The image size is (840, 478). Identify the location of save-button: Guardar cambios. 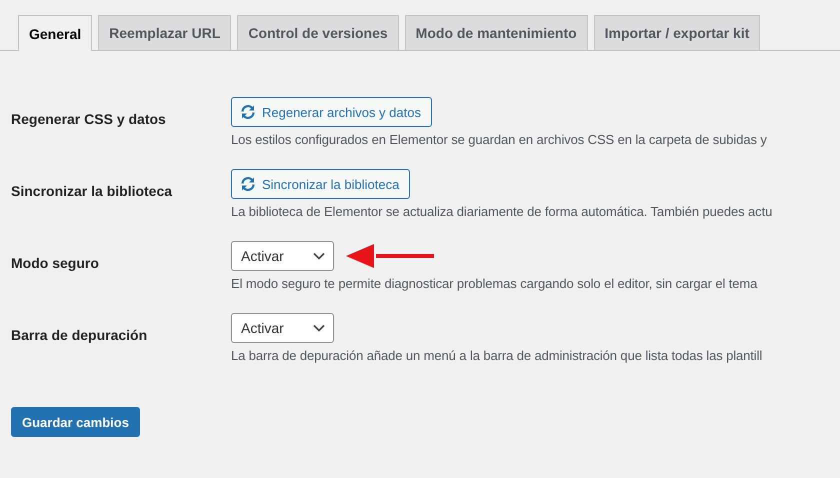
(75, 422).